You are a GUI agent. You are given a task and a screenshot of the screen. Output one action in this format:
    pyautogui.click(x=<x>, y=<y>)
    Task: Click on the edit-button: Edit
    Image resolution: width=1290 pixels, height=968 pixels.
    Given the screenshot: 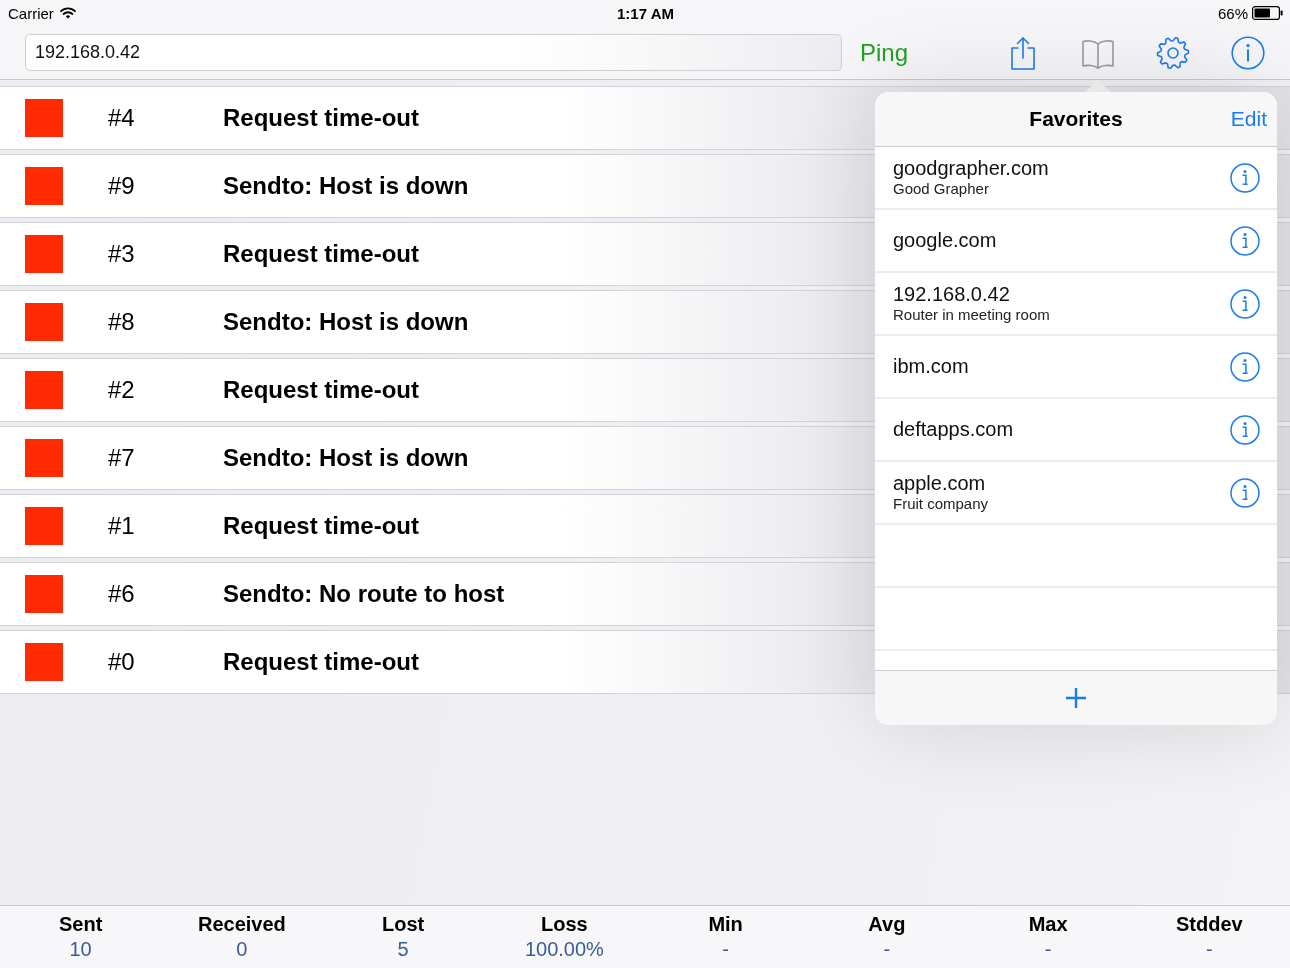 What is the action you would take?
    pyautogui.click(x=1248, y=119)
    